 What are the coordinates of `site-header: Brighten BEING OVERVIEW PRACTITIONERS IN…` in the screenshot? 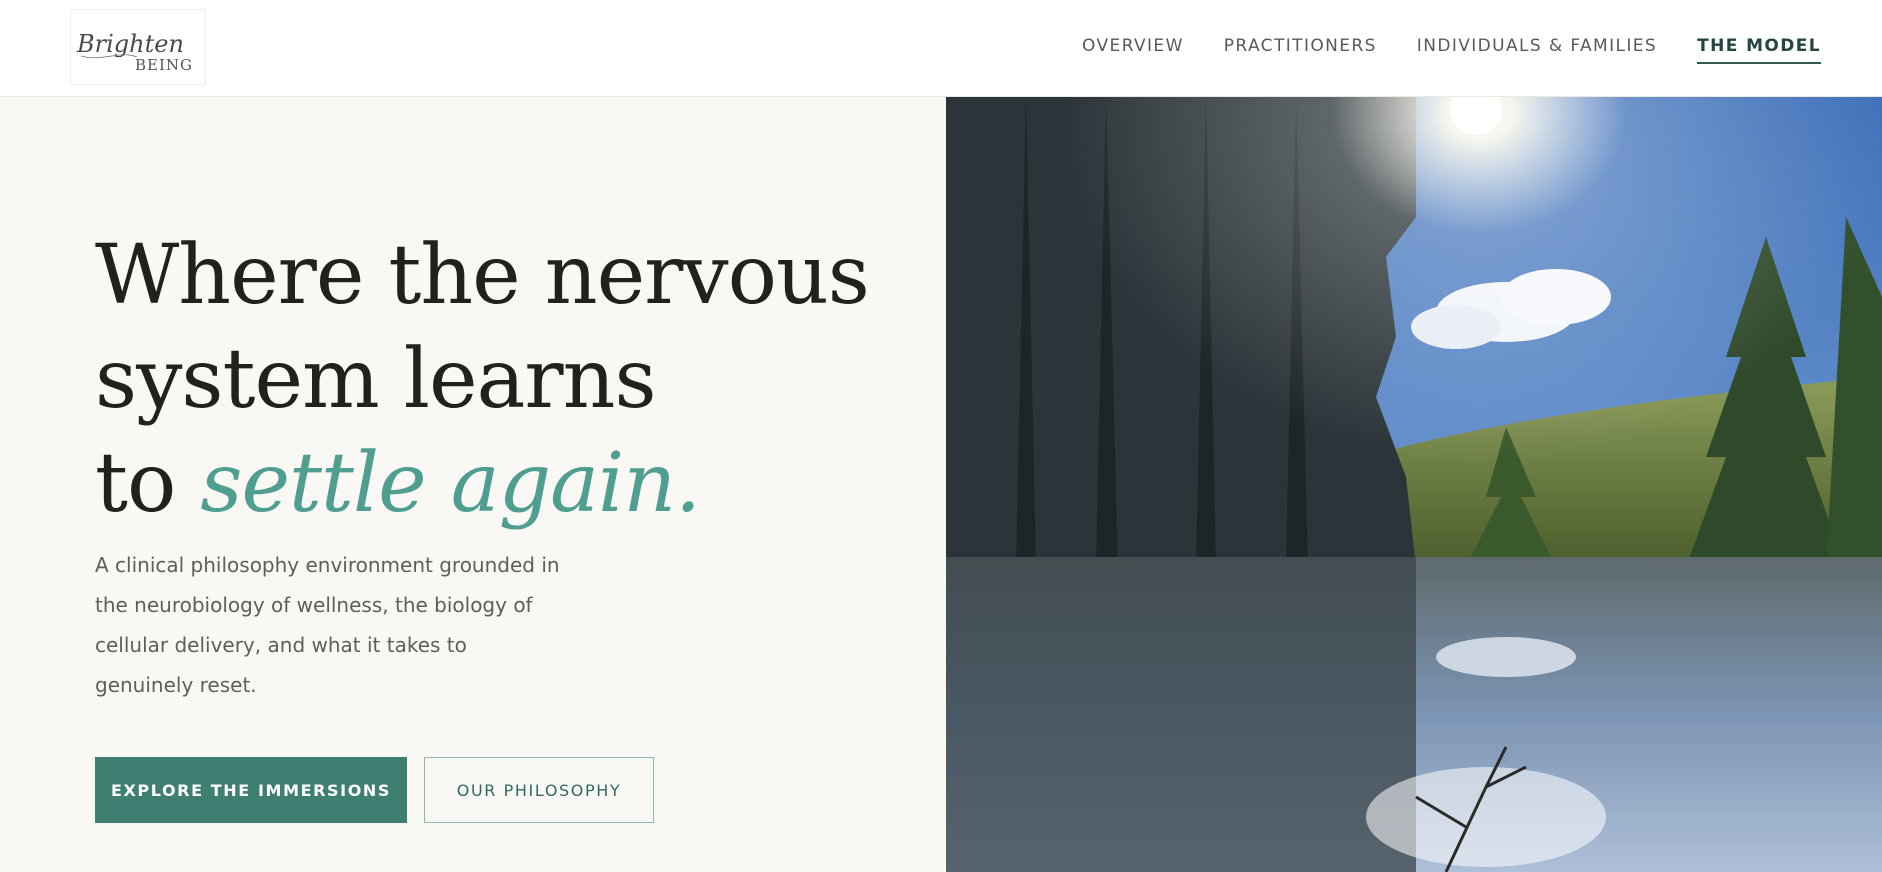 It's located at (941, 48).